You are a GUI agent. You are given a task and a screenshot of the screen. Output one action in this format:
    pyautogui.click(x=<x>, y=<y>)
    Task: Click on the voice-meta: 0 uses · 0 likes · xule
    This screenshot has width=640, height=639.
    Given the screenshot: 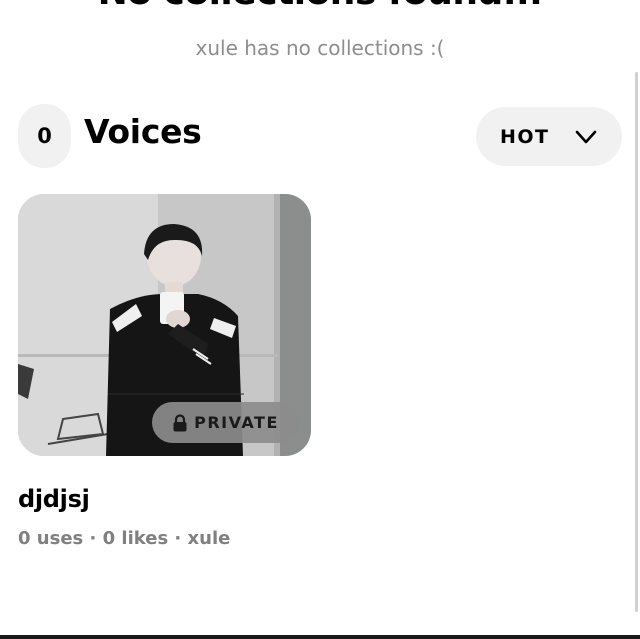 What is the action you would take?
    pyautogui.click(x=124, y=538)
    